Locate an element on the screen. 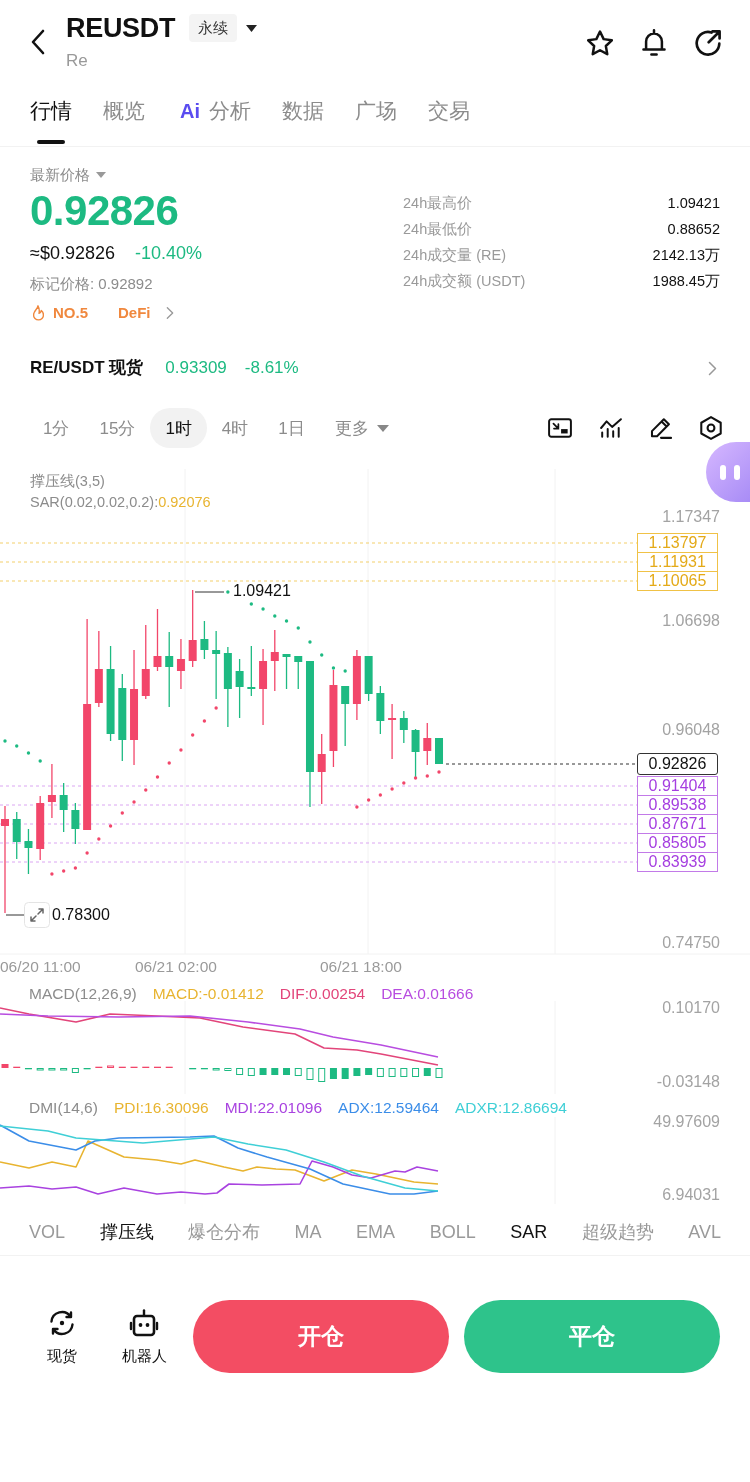  chevron-right-icon is located at coordinates (712, 368).